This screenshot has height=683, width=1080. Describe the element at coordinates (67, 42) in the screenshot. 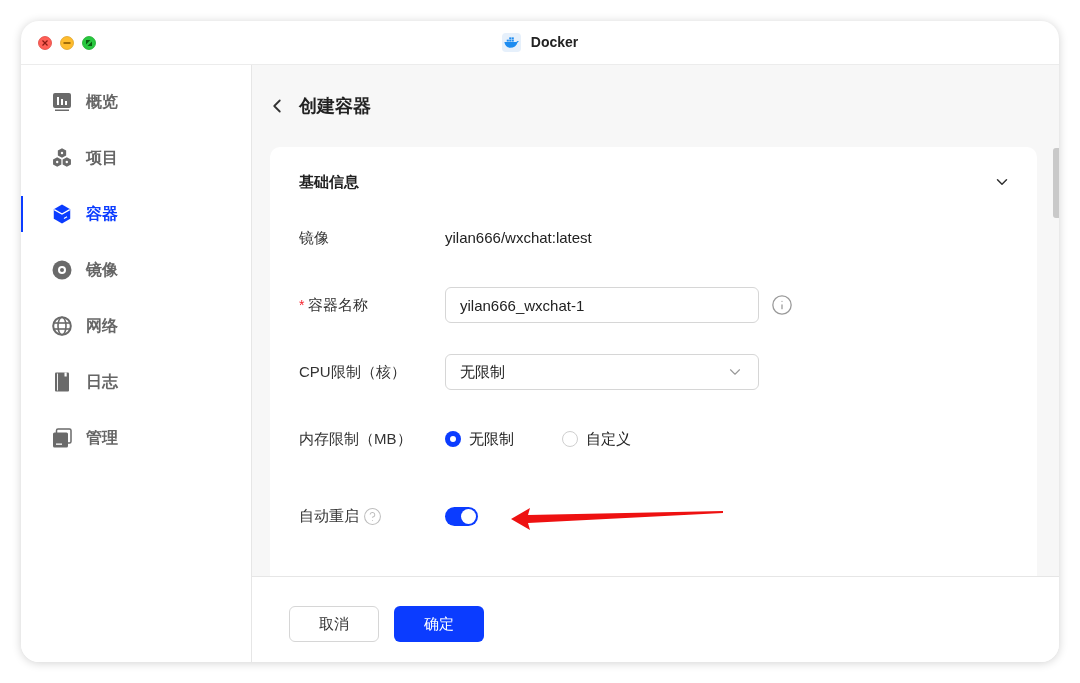

I see `minimize-icon` at that location.